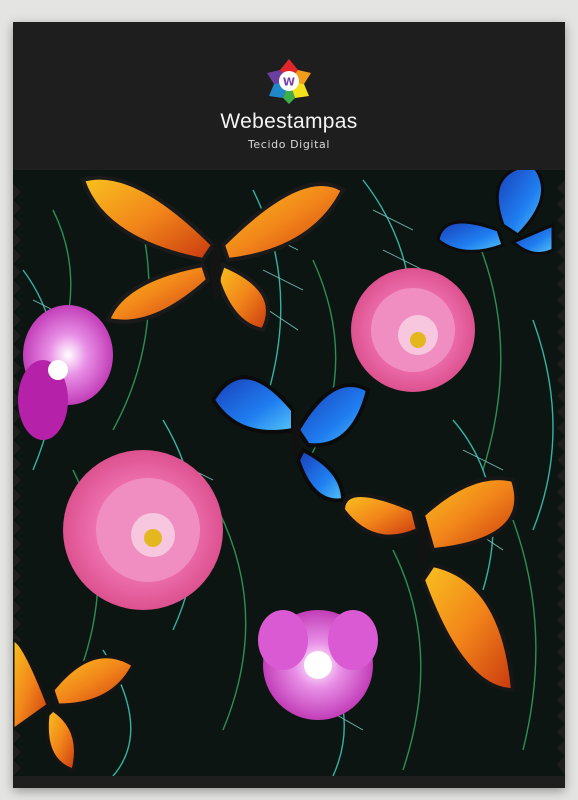  I want to click on svg-text: W, so click(289, 82).